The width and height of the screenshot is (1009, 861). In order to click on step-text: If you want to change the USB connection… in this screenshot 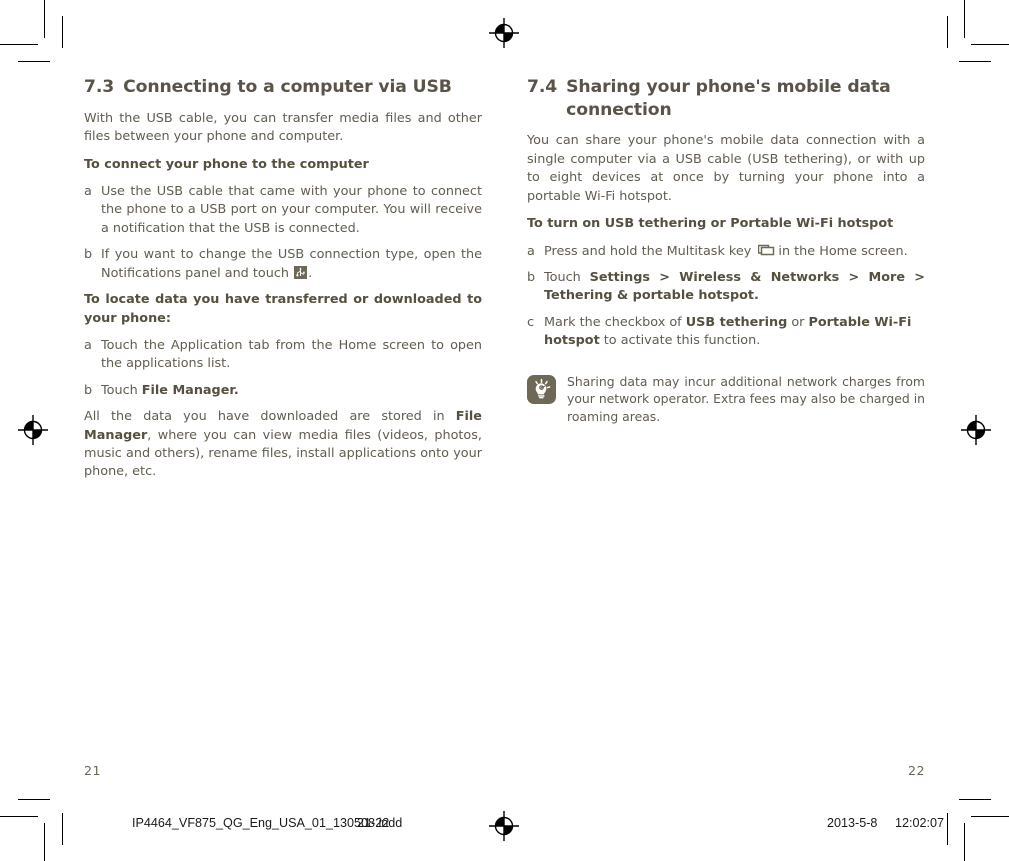, I will do `click(291, 264)`.